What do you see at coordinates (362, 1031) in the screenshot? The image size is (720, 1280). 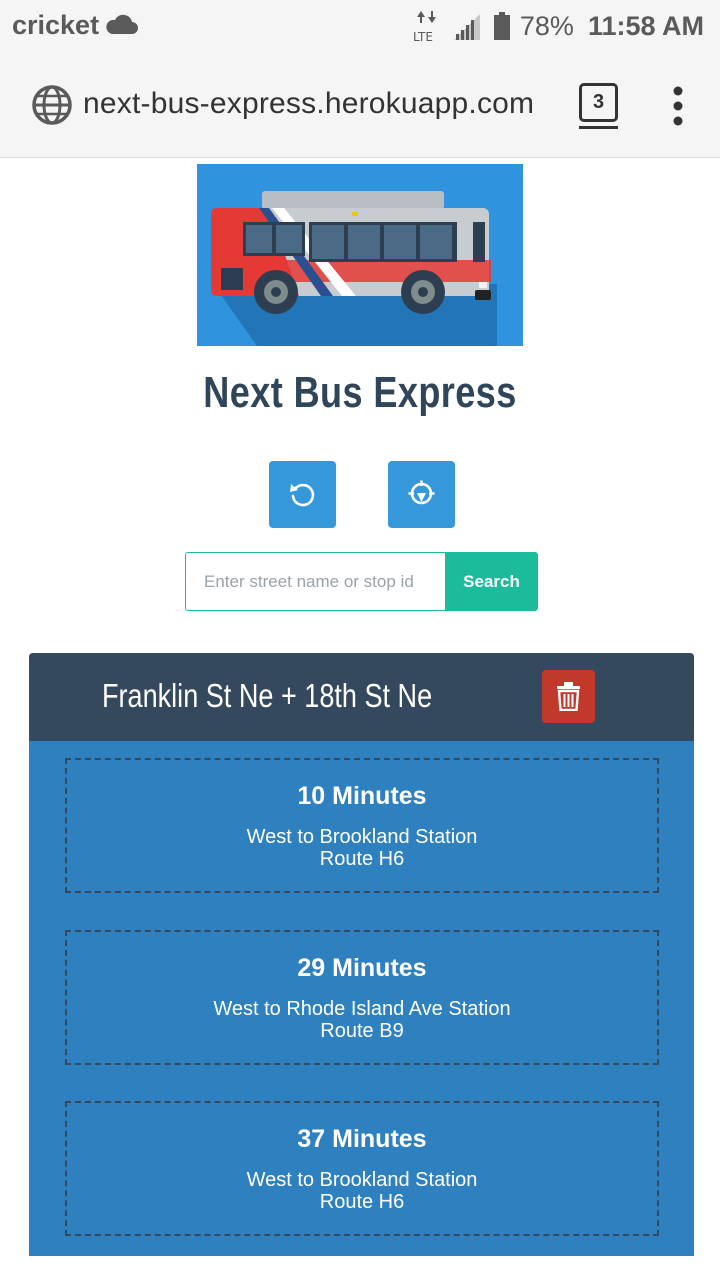 I see `arrival-route: Route B9` at bounding box center [362, 1031].